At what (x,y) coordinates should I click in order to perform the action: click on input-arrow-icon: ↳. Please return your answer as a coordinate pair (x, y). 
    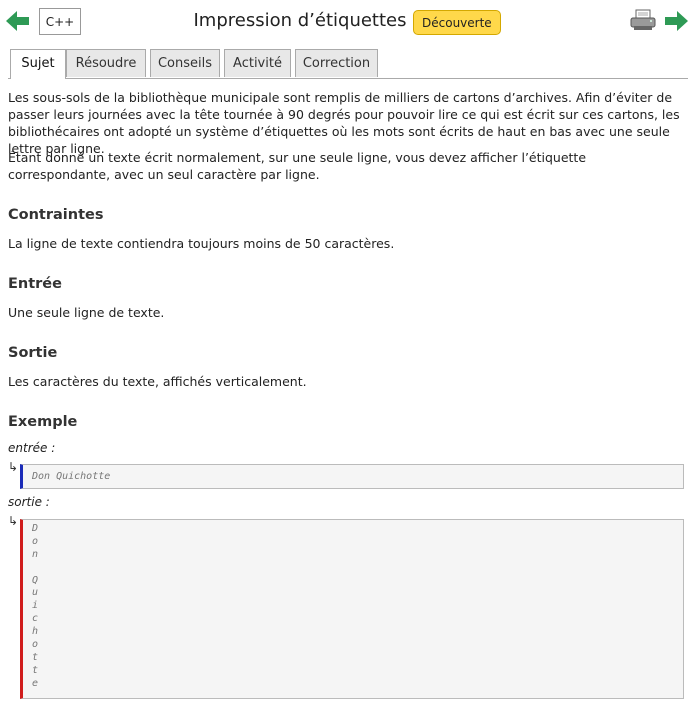
    Looking at the image, I should click on (13, 467).